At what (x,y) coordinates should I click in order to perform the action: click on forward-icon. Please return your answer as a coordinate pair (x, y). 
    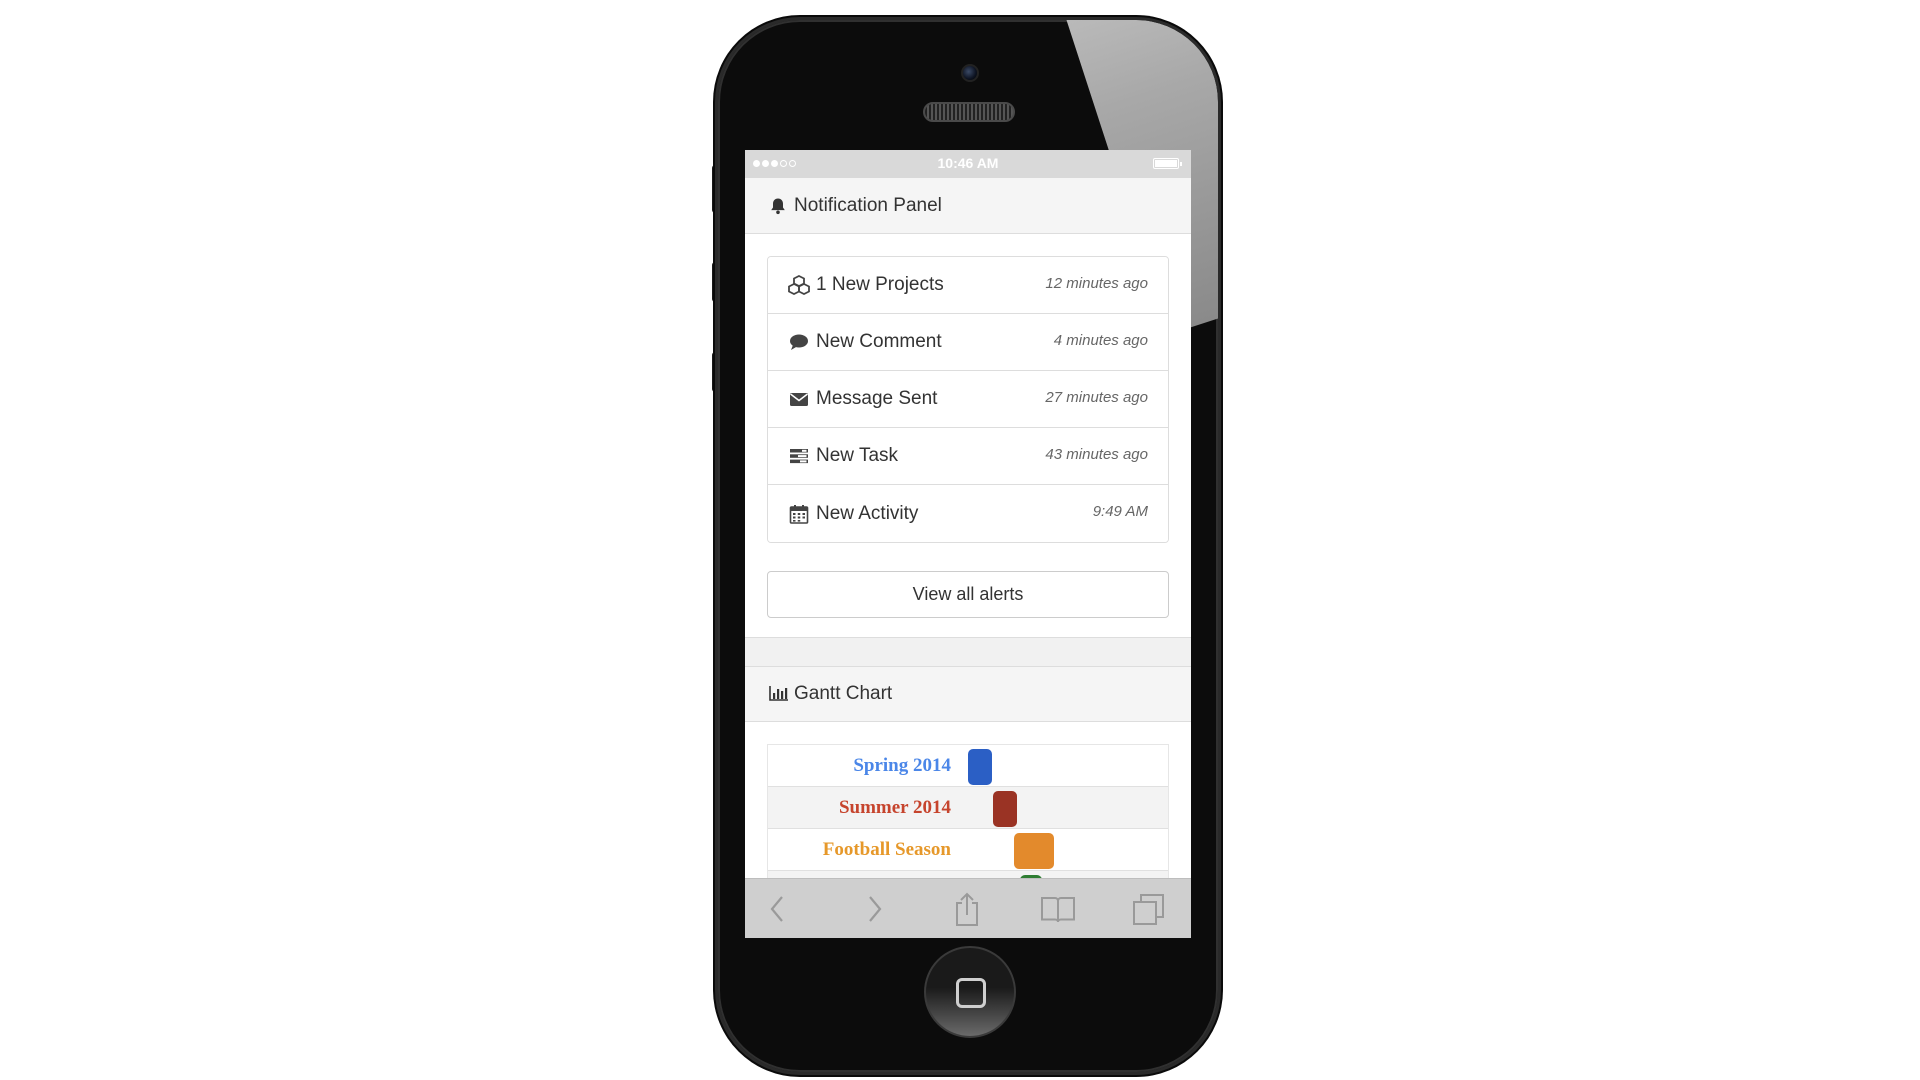
    Looking at the image, I should click on (875, 909).